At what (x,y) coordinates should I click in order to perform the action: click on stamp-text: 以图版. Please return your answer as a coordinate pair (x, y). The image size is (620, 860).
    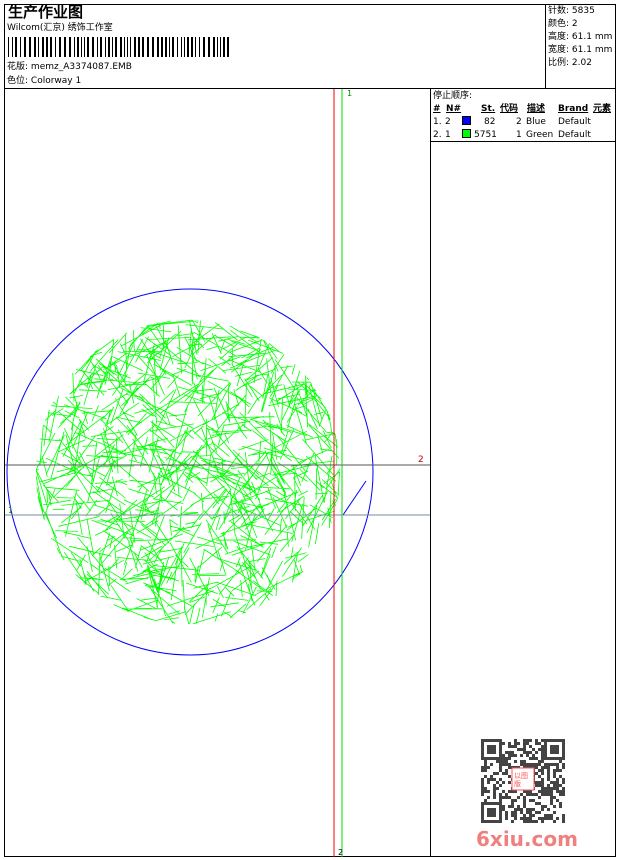
    Looking at the image, I should click on (521, 780).